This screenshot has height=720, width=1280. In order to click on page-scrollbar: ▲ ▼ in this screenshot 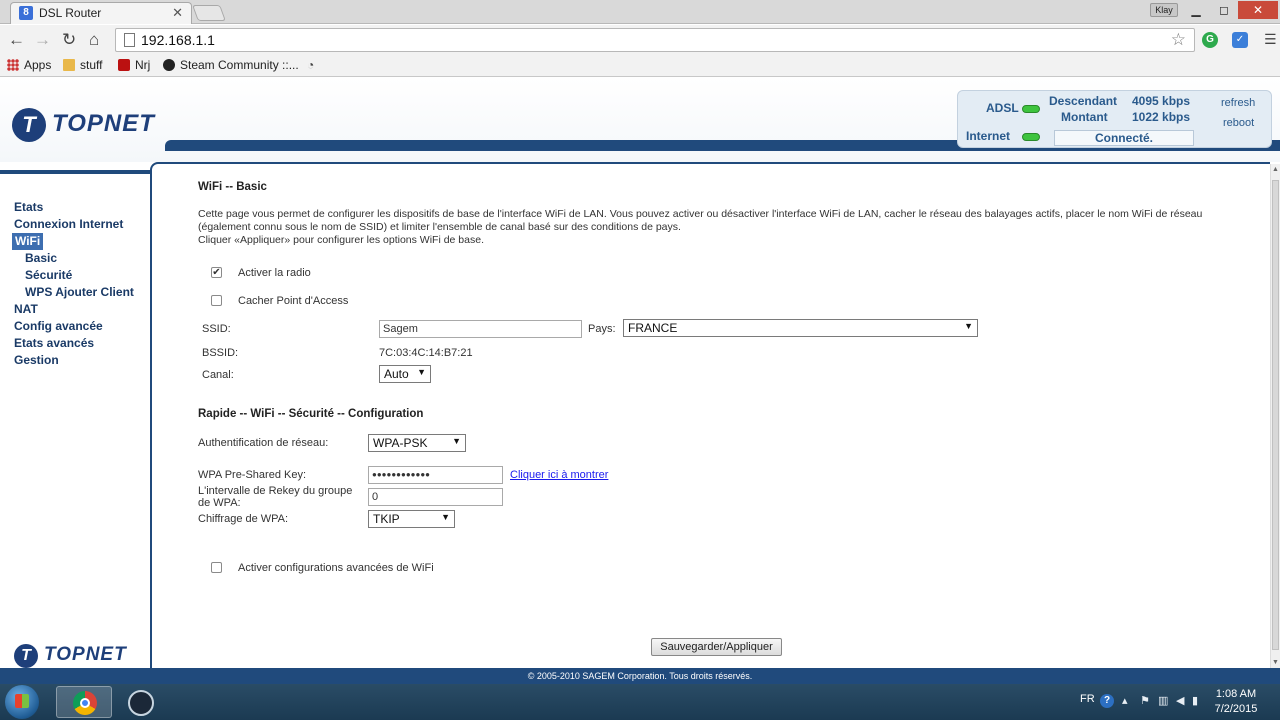, I will do `click(1275, 416)`.